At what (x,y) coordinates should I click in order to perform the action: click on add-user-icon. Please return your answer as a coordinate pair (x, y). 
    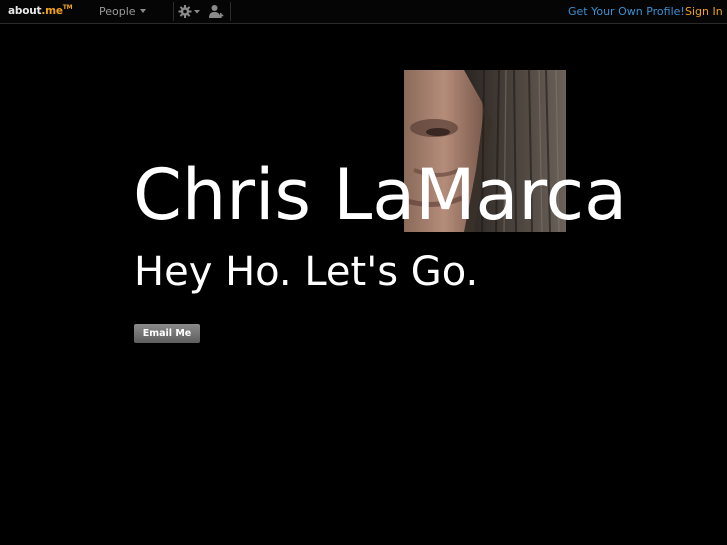
    Looking at the image, I should click on (216, 11).